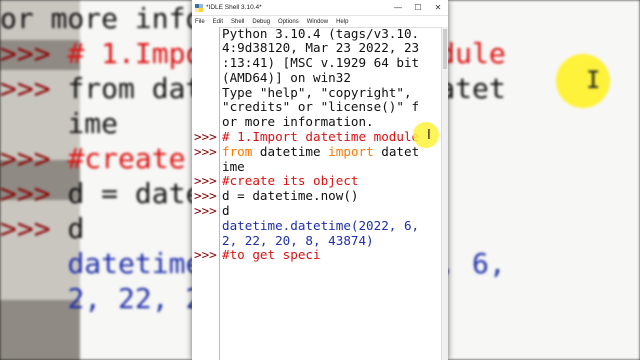  Describe the element at coordinates (226, 211) in the screenshot. I see `code-text: d` at that location.